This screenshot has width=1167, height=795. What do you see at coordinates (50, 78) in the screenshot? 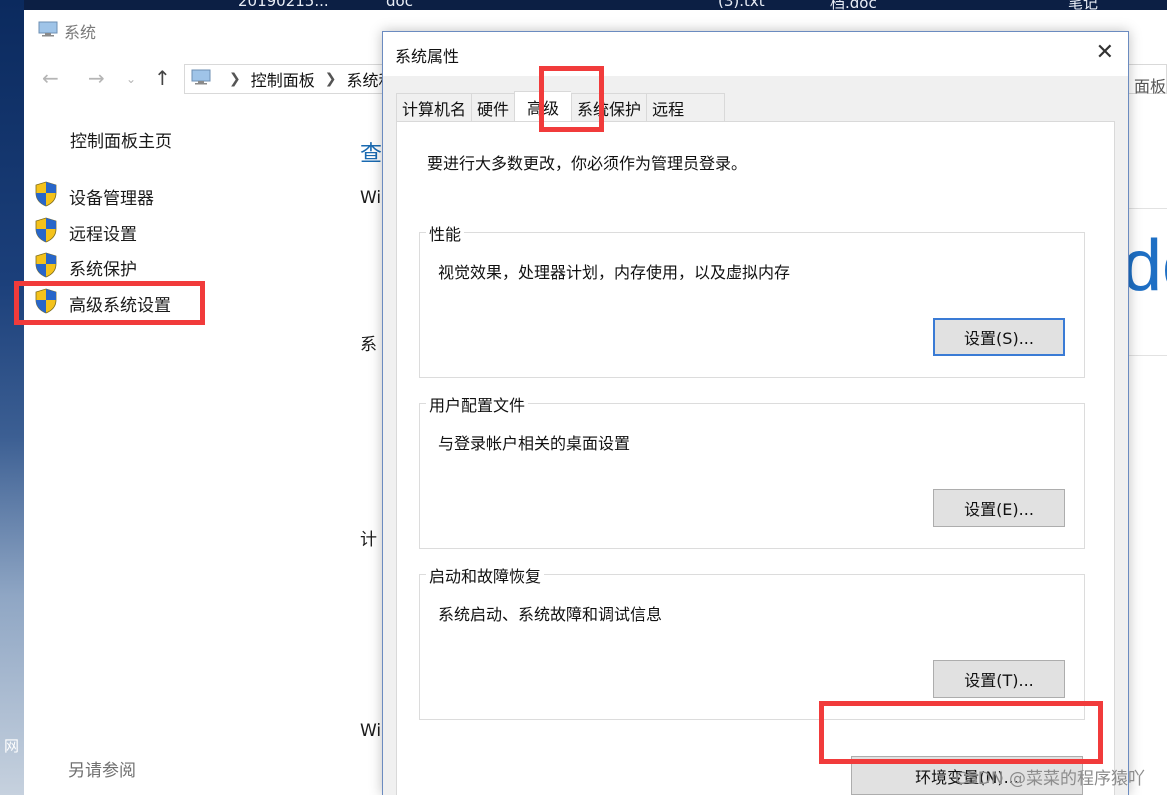
I see `back-arrow-icon: ←` at bounding box center [50, 78].